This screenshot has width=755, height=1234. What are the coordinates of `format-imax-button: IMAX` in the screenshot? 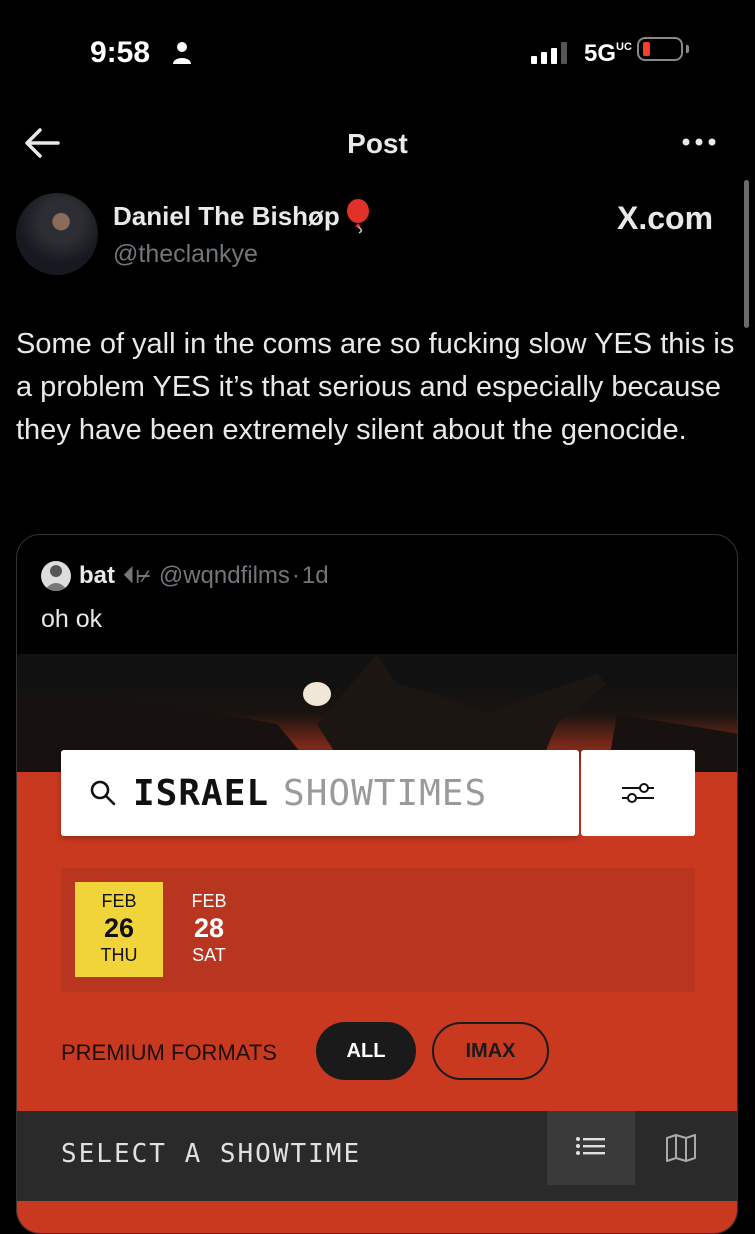 It's located at (490, 1051).